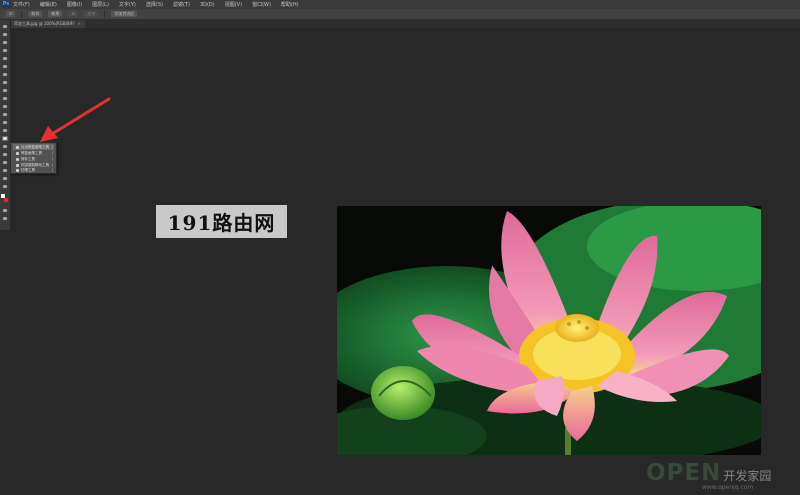 Image resolution: width=800 pixels, height=495 pixels. I want to click on open-watermark: OPEN 开发家园, so click(708, 473).